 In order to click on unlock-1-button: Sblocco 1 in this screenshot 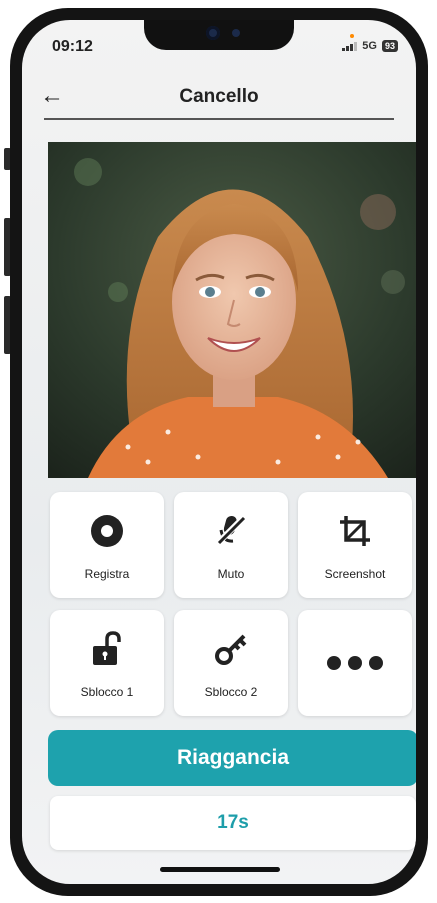, I will do `click(107, 663)`.